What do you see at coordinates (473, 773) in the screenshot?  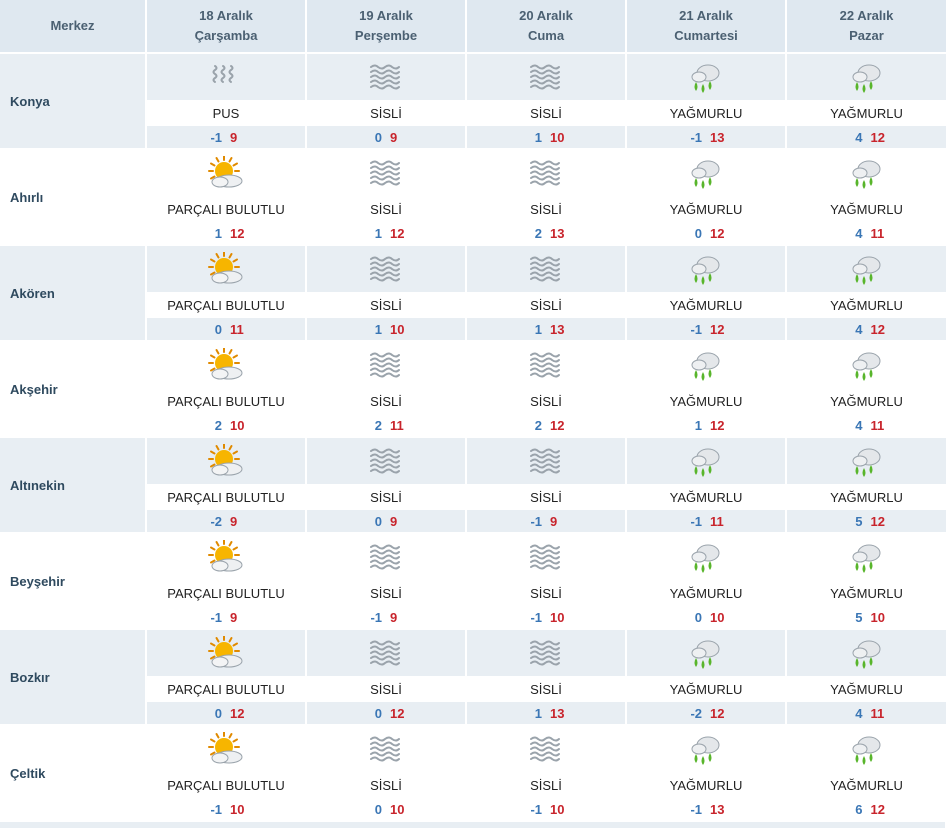 I see `city-icon-row: Çeltik` at bounding box center [473, 773].